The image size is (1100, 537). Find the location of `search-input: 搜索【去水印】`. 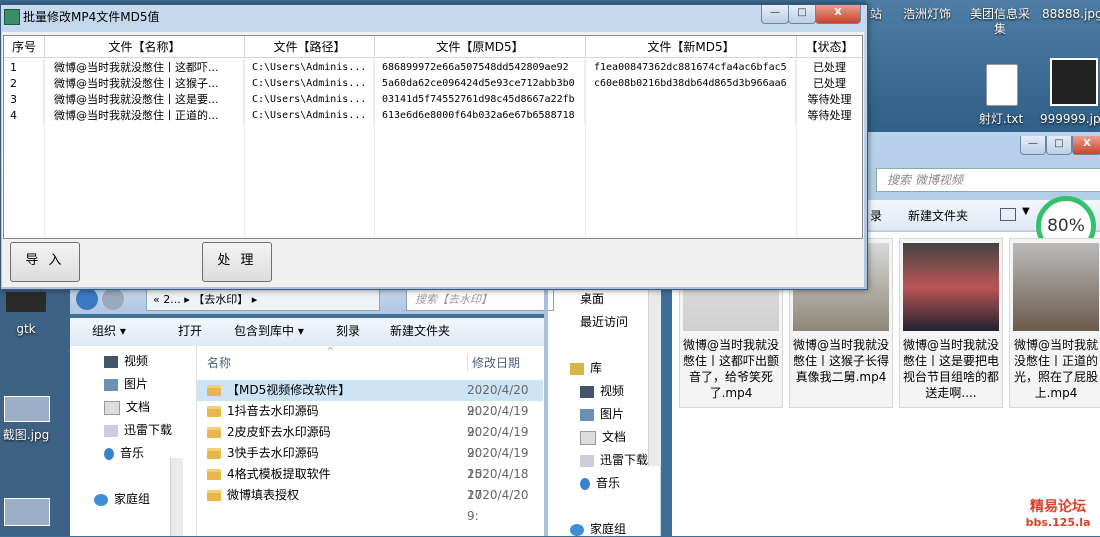

search-input: 搜索【去水印】 is located at coordinates (480, 300).